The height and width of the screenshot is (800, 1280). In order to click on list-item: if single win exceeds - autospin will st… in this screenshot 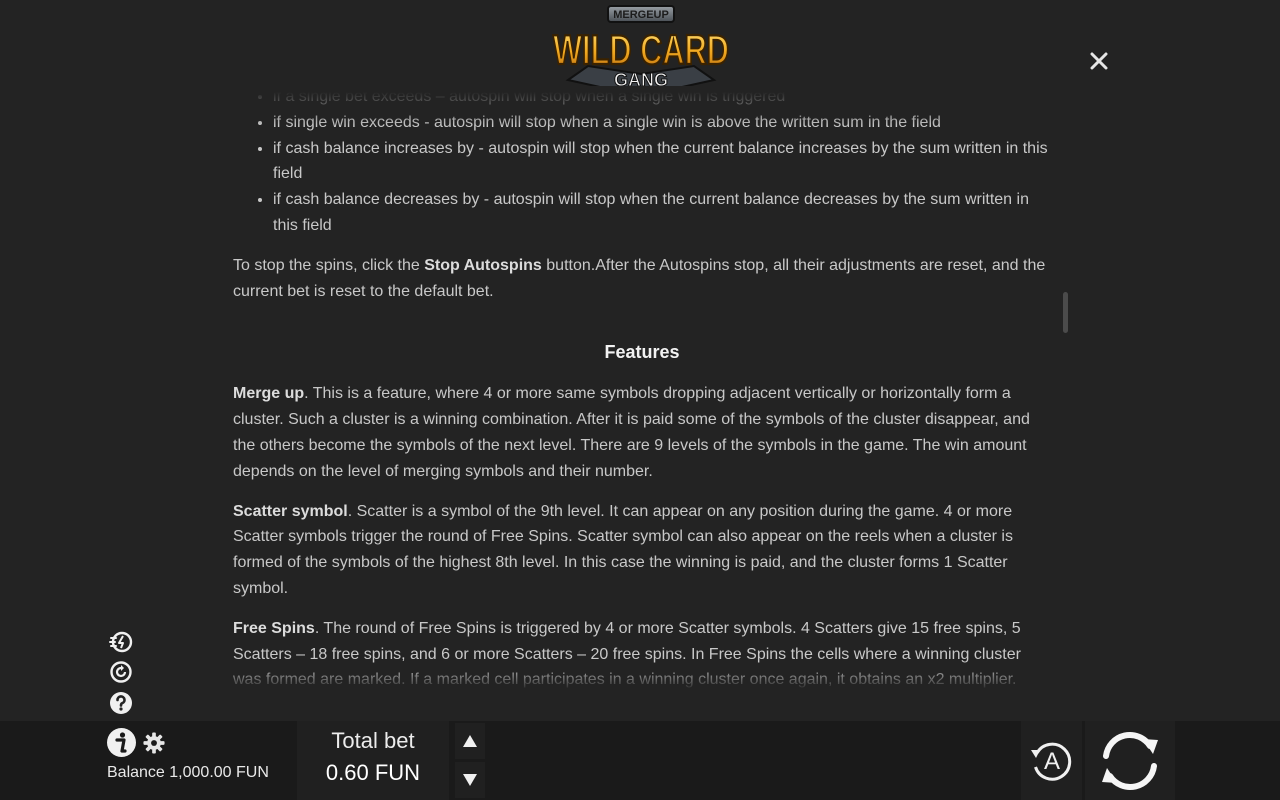, I will do `click(662, 123)`.